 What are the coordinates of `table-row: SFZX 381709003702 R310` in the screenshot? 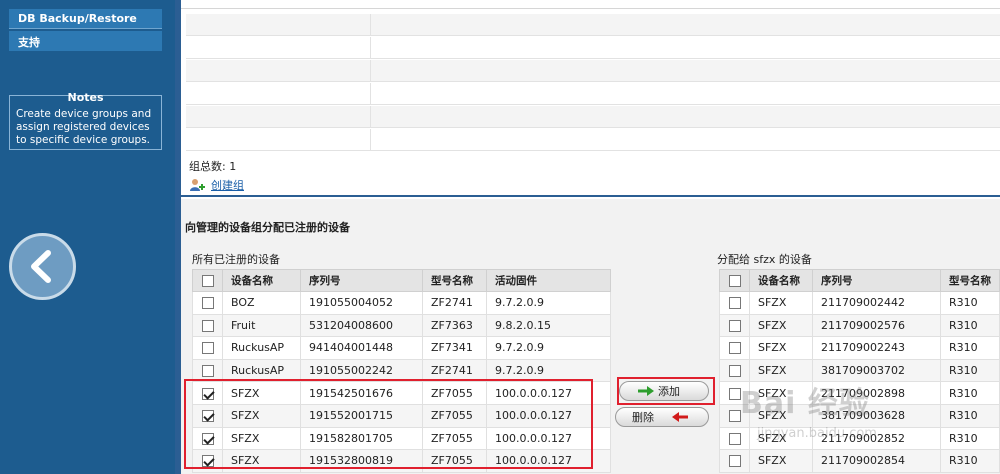 It's located at (859, 370).